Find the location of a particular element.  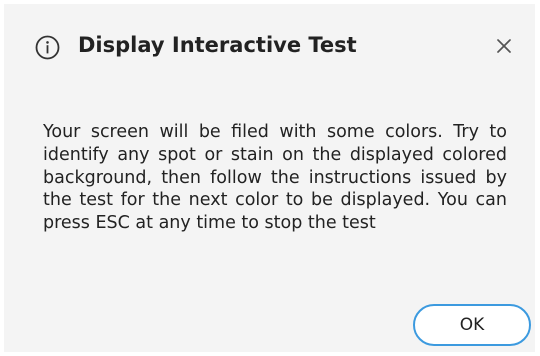

ok-button: OK is located at coordinates (472, 325).